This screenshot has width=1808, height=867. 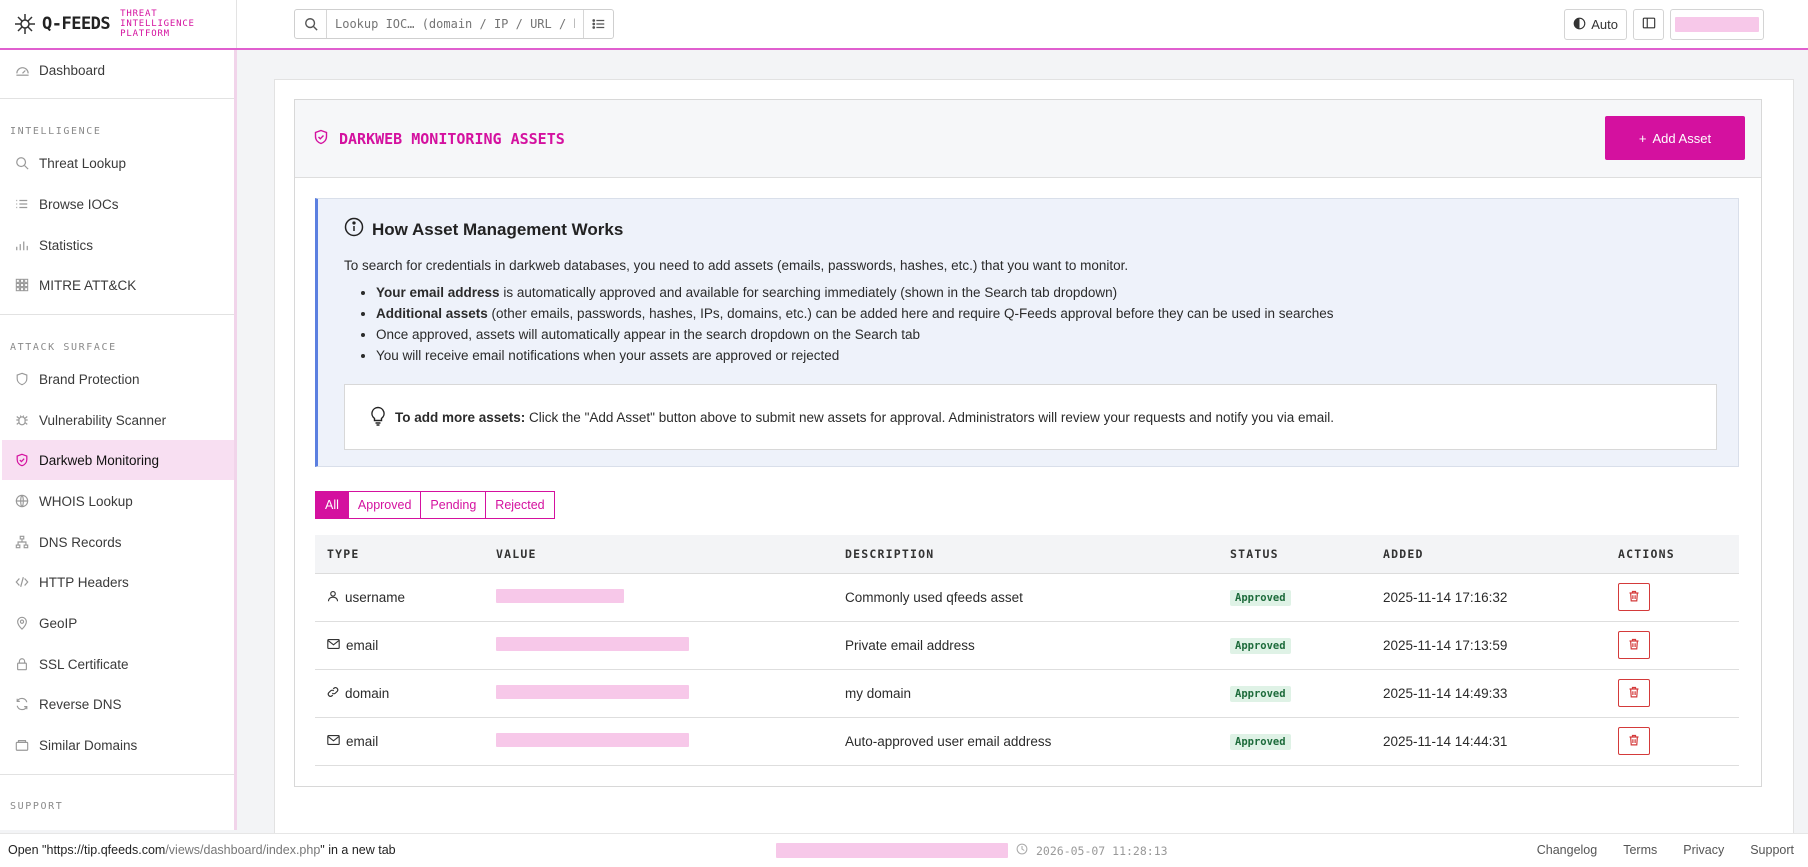 What do you see at coordinates (460, 417) in the screenshot?
I see `tip-bold: To add more assets:` at bounding box center [460, 417].